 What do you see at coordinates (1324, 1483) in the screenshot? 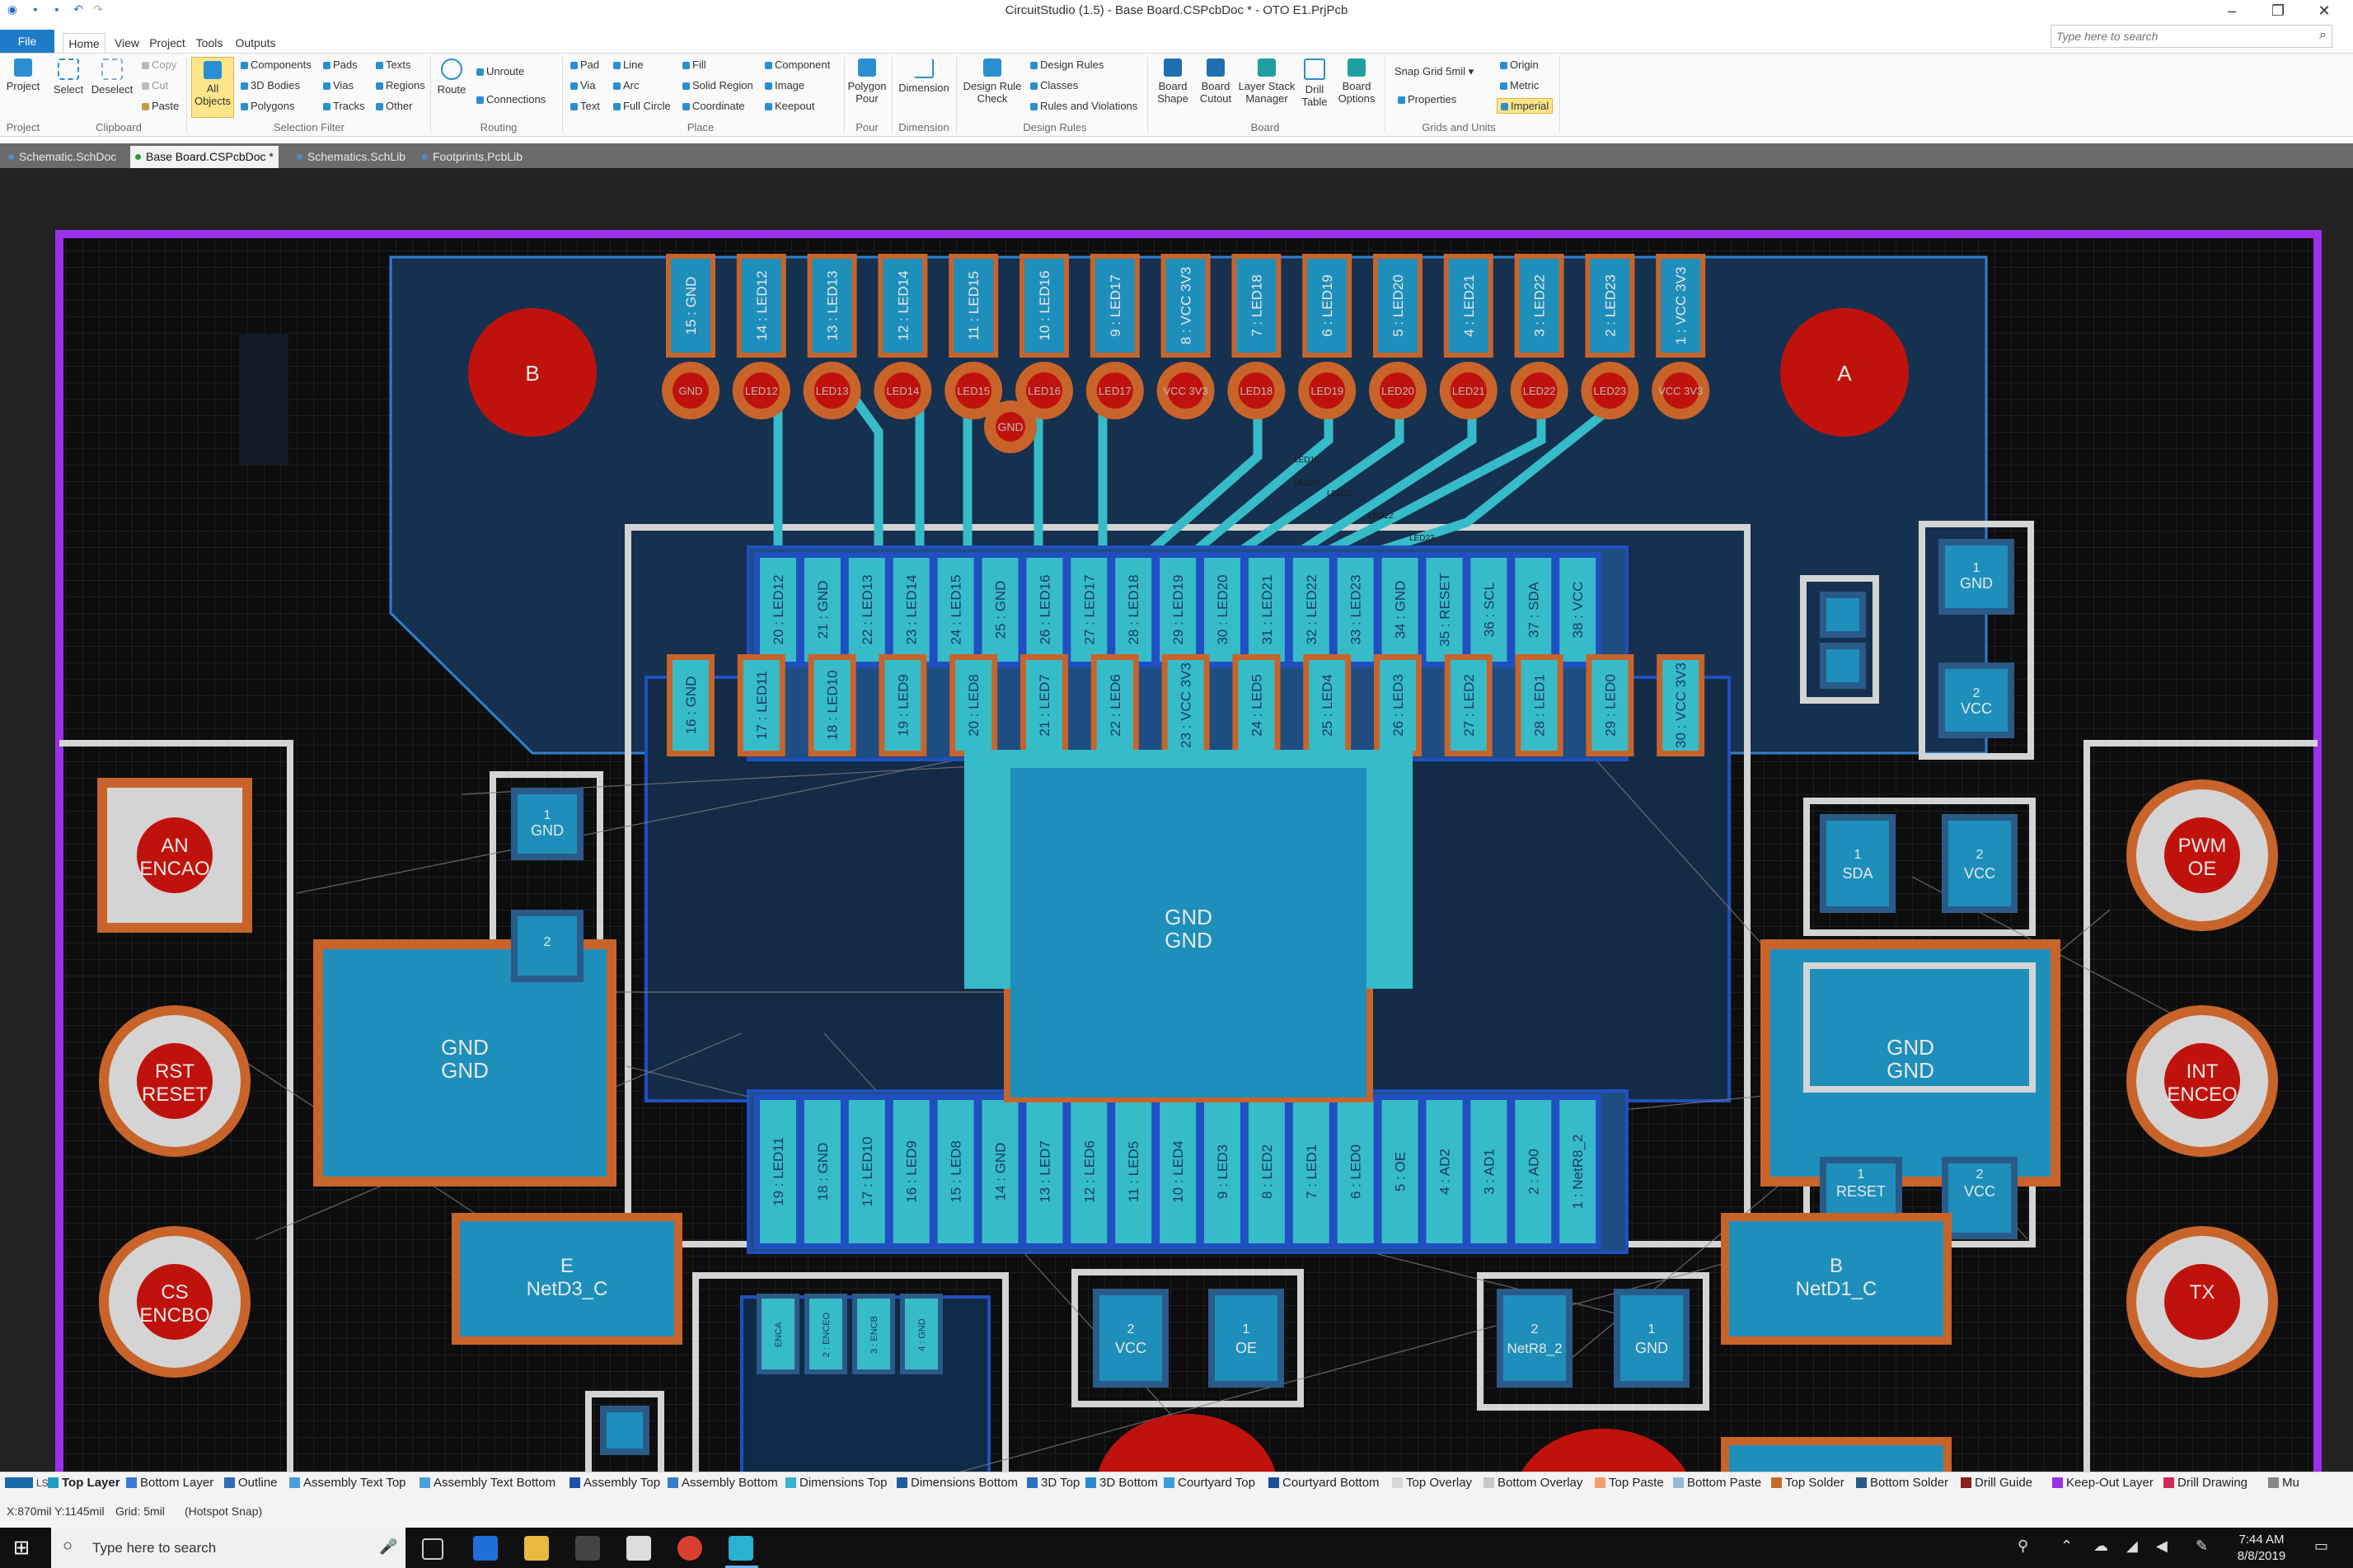
I see `layer-tab: Courtyard Bottom` at bounding box center [1324, 1483].